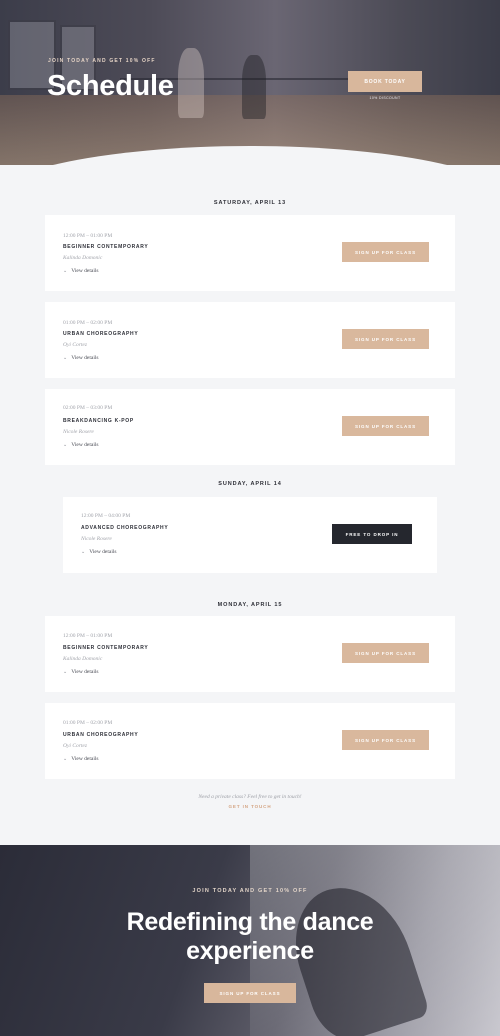  What do you see at coordinates (250, 806) in the screenshot?
I see `get-in-touch-link: GET IN TOUCH` at bounding box center [250, 806].